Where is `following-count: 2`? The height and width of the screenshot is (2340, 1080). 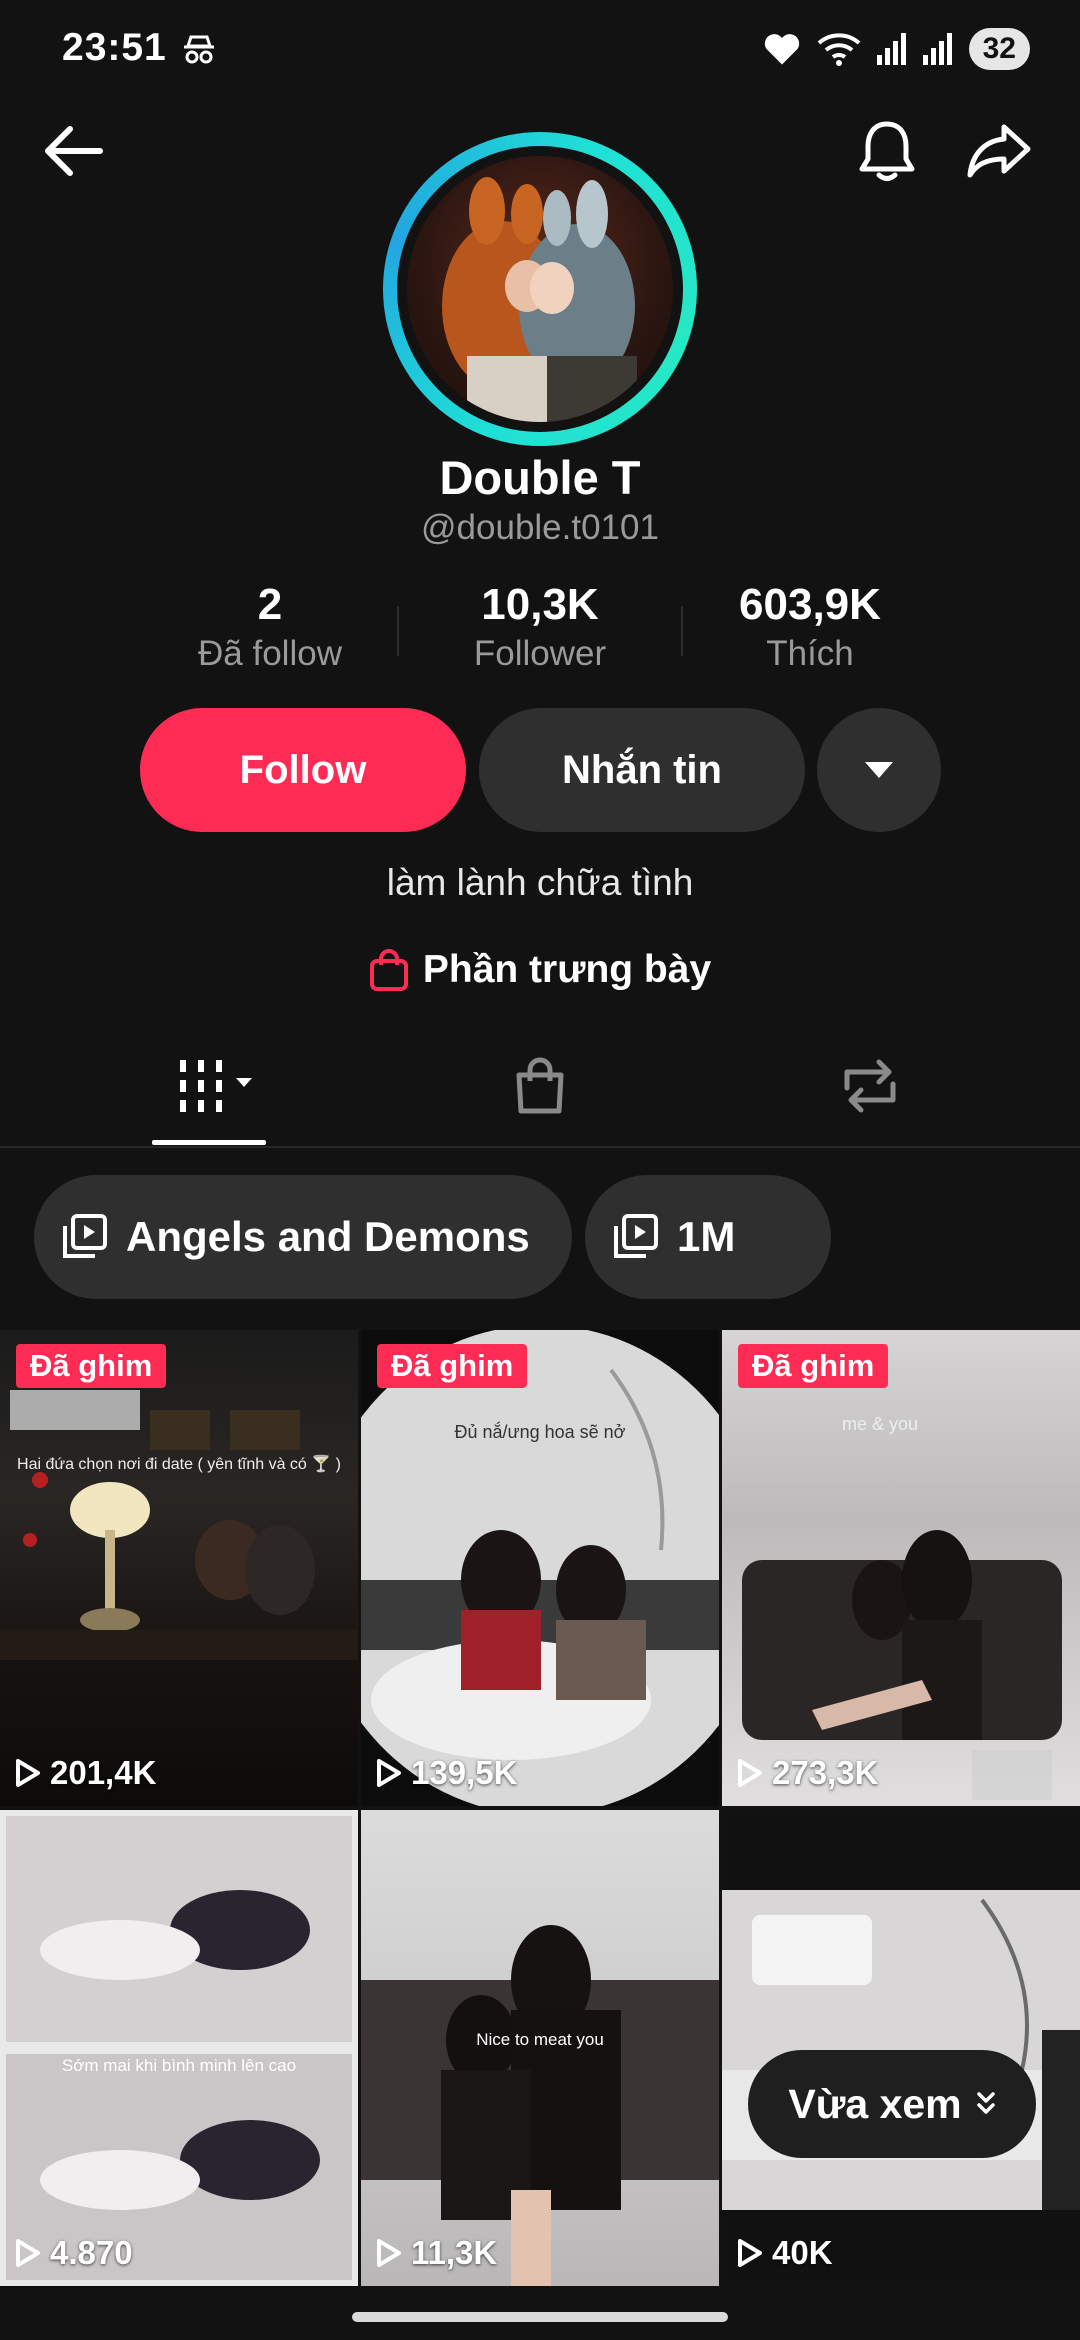 following-count: 2 is located at coordinates (270, 604).